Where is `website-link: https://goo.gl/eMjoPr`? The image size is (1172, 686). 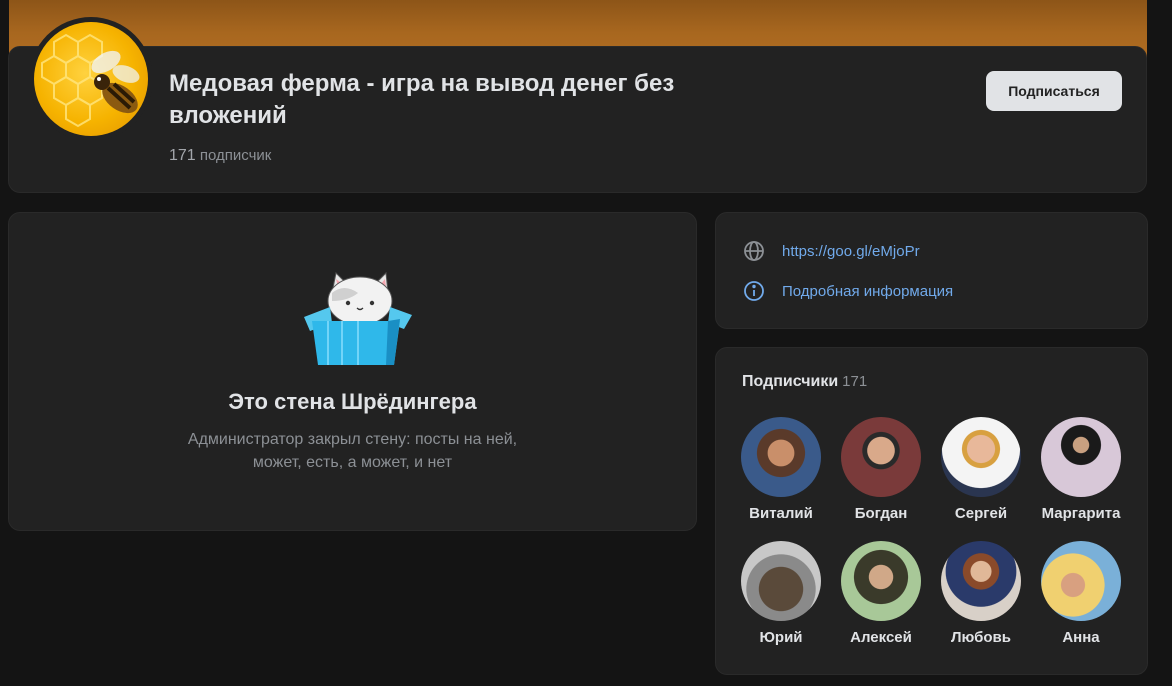 website-link: https://goo.gl/eMjoPr is located at coordinates (851, 251).